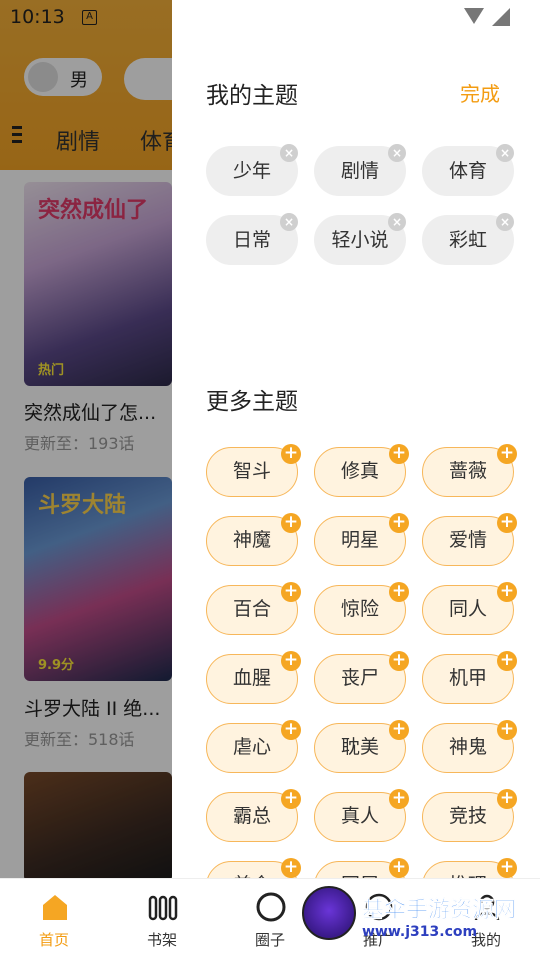 The image size is (540, 960). I want to click on topic-label: 惊险, so click(359, 609).